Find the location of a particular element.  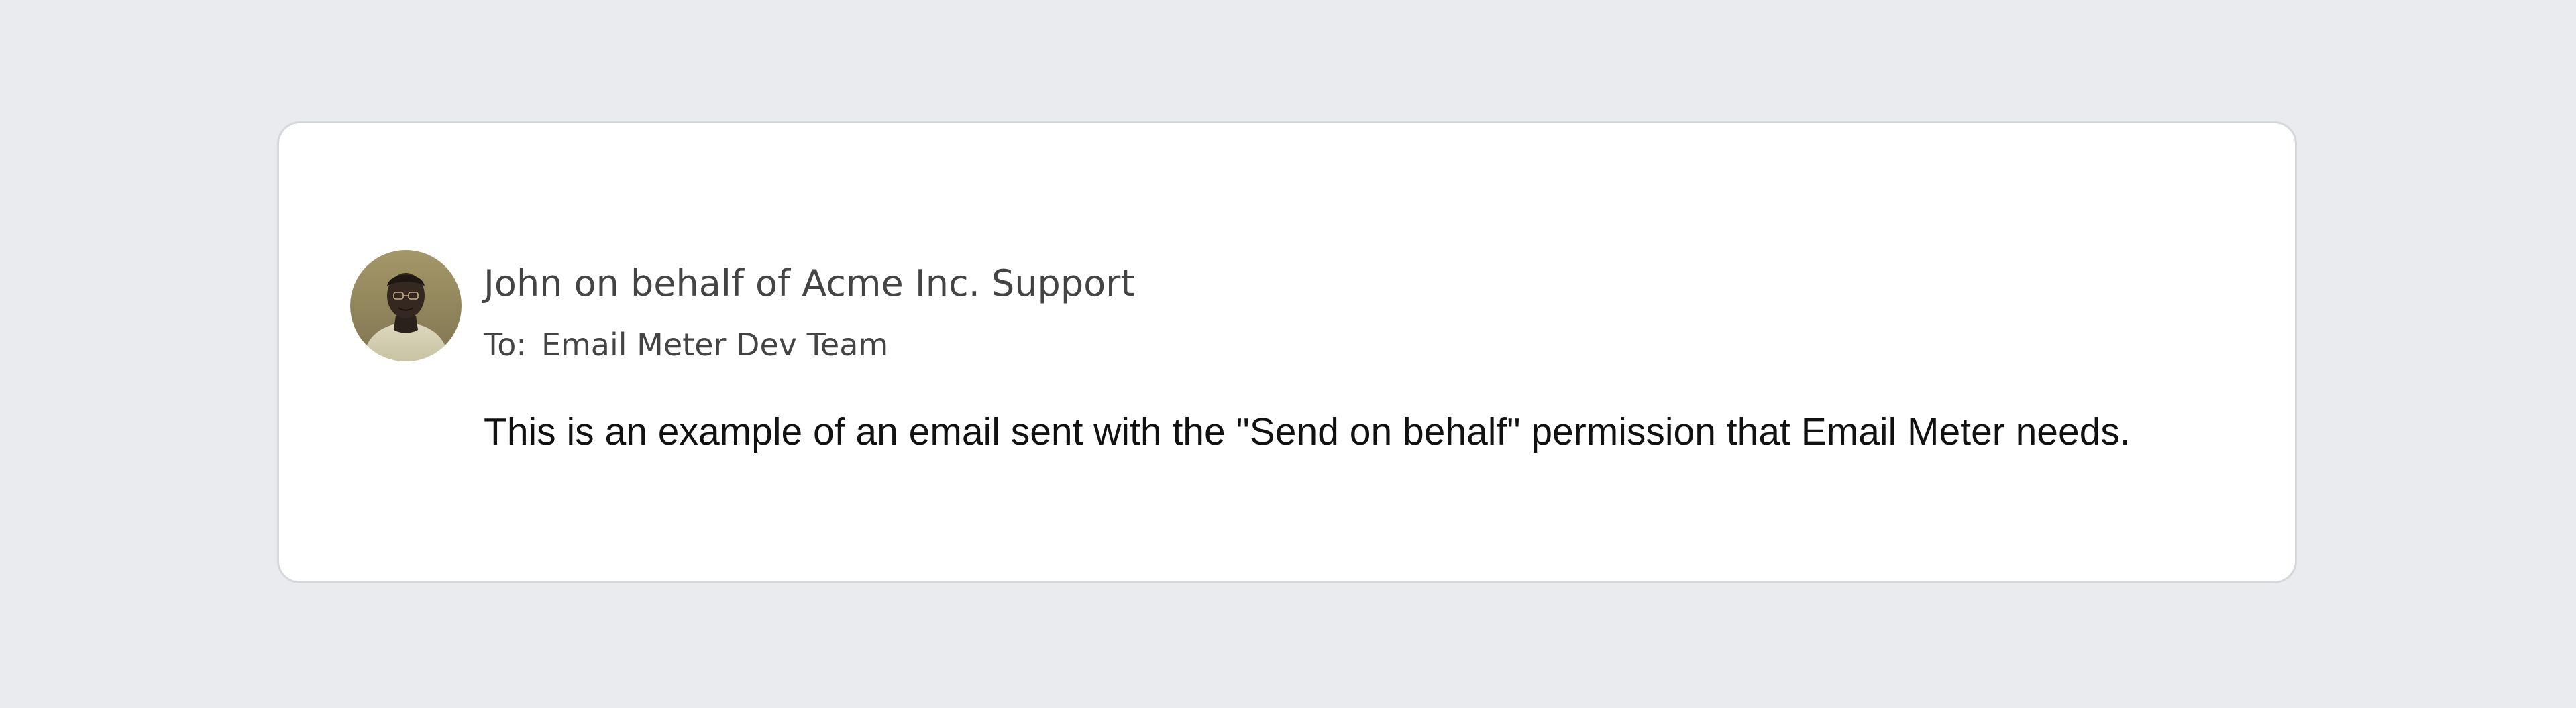

to-label: To: is located at coordinates (505, 345).